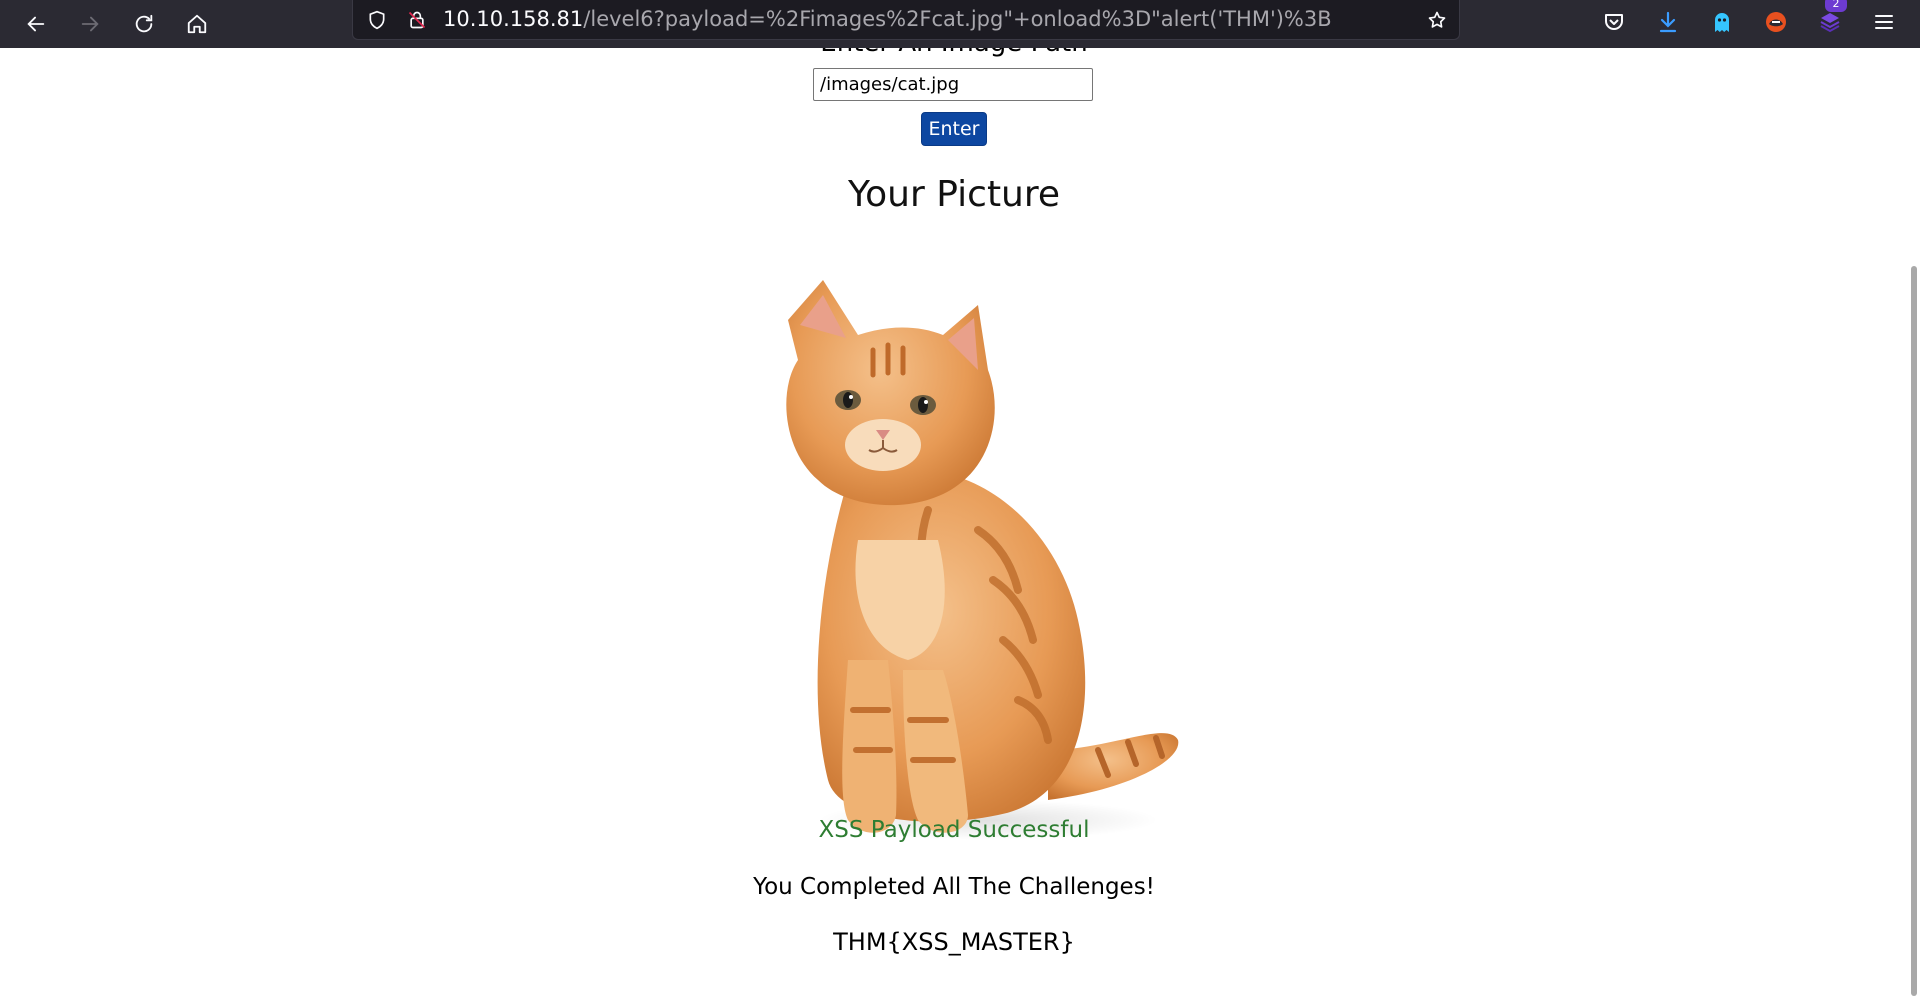 This screenshot has height=996, width=1920. Describe the element at coordinates (954, 830) in the screenshot. I see `success-message: XSS Payload Successful` at that location.